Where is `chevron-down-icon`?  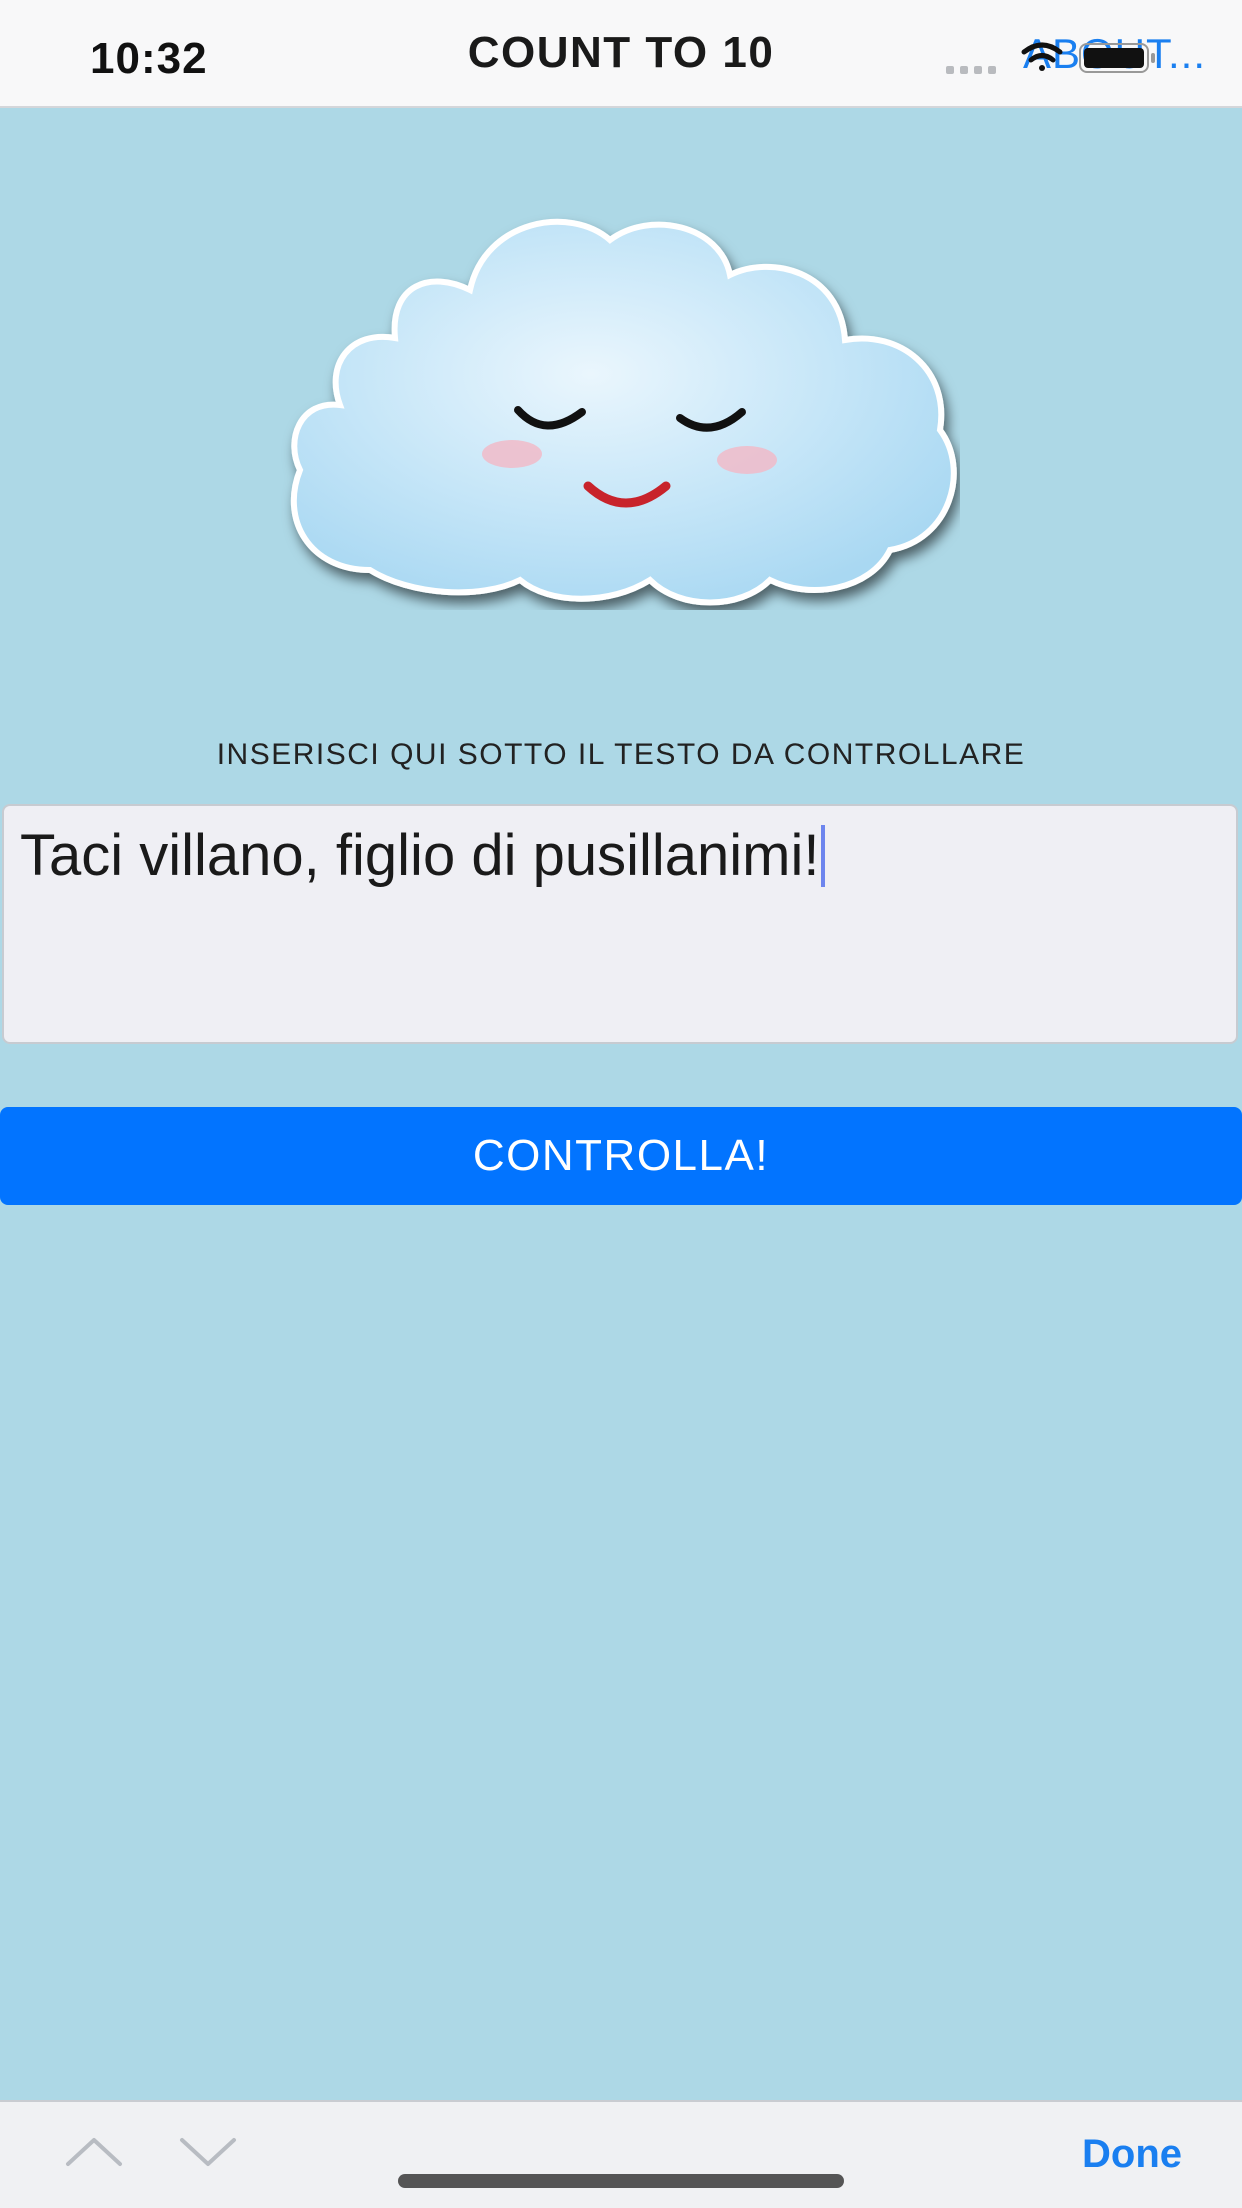 chevron-down-icon is located at coordinates (208, 2152).